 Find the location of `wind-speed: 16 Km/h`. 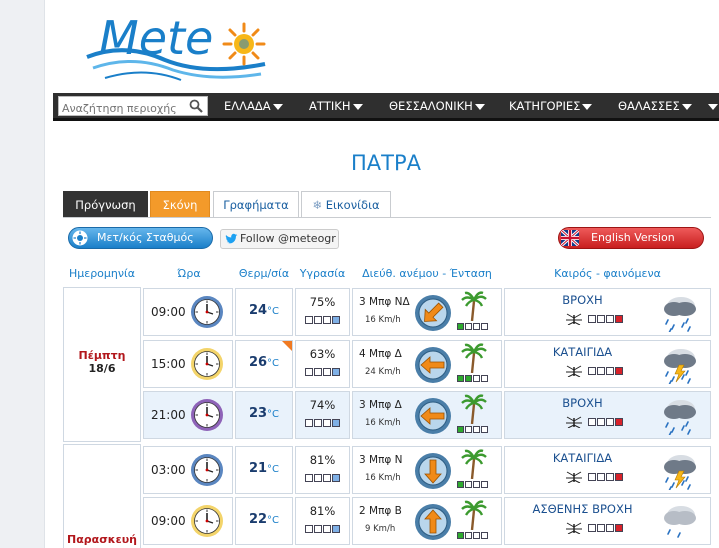

wind-speed: 16 Km/h is located at coordinates (383, 423).